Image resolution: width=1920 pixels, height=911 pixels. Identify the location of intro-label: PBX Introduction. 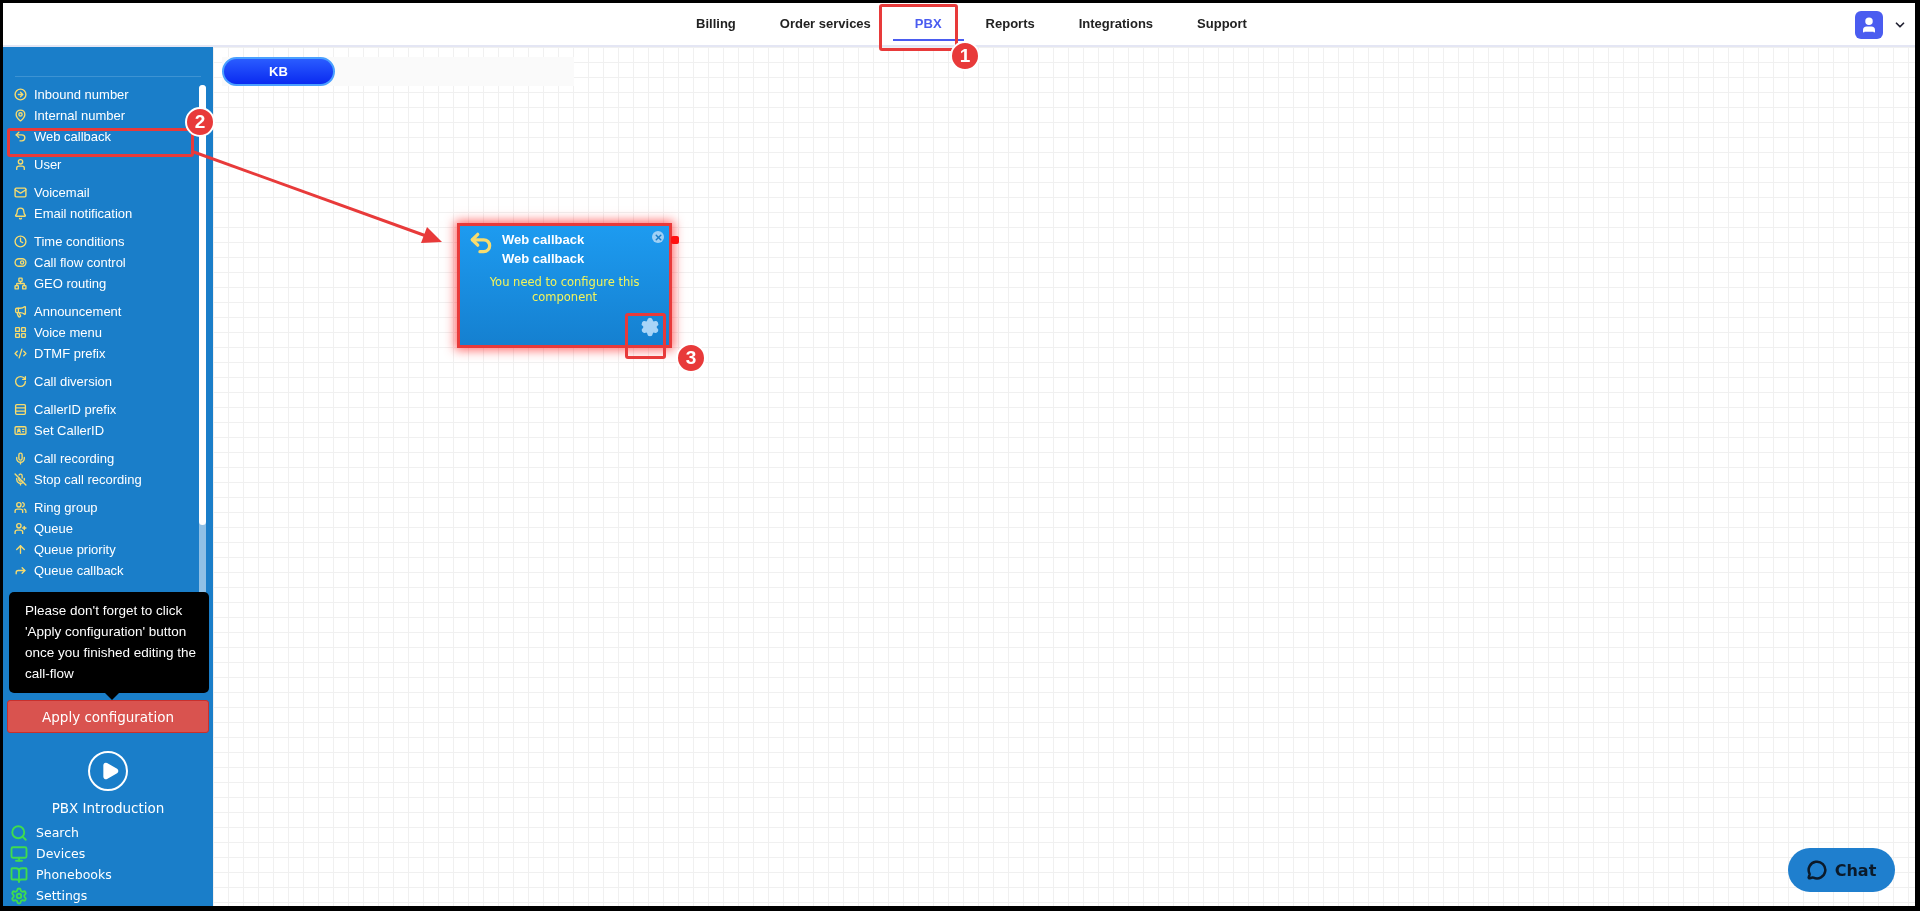
(108, 808).